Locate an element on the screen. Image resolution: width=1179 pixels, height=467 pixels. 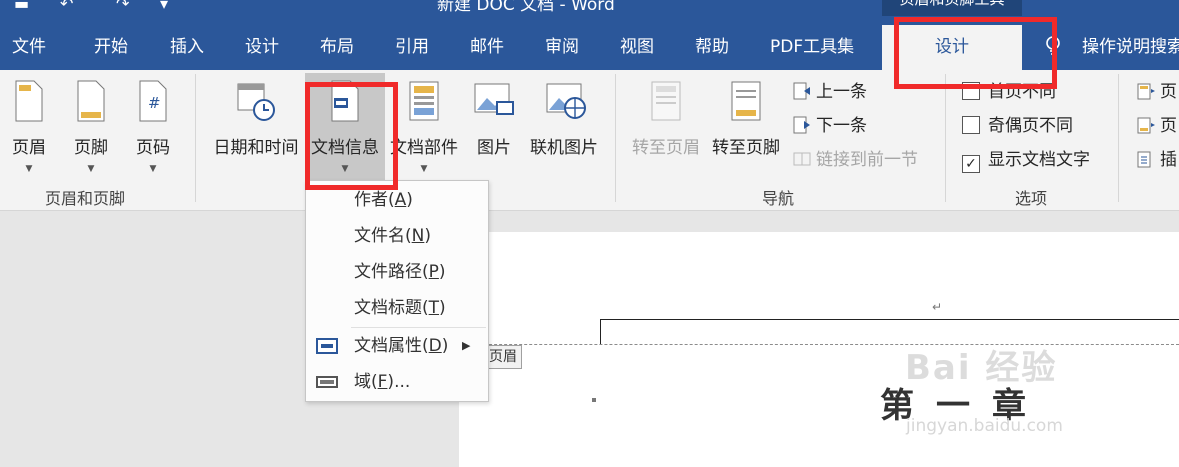
footer-label: 页脚 is located at coordinates (91, 148).